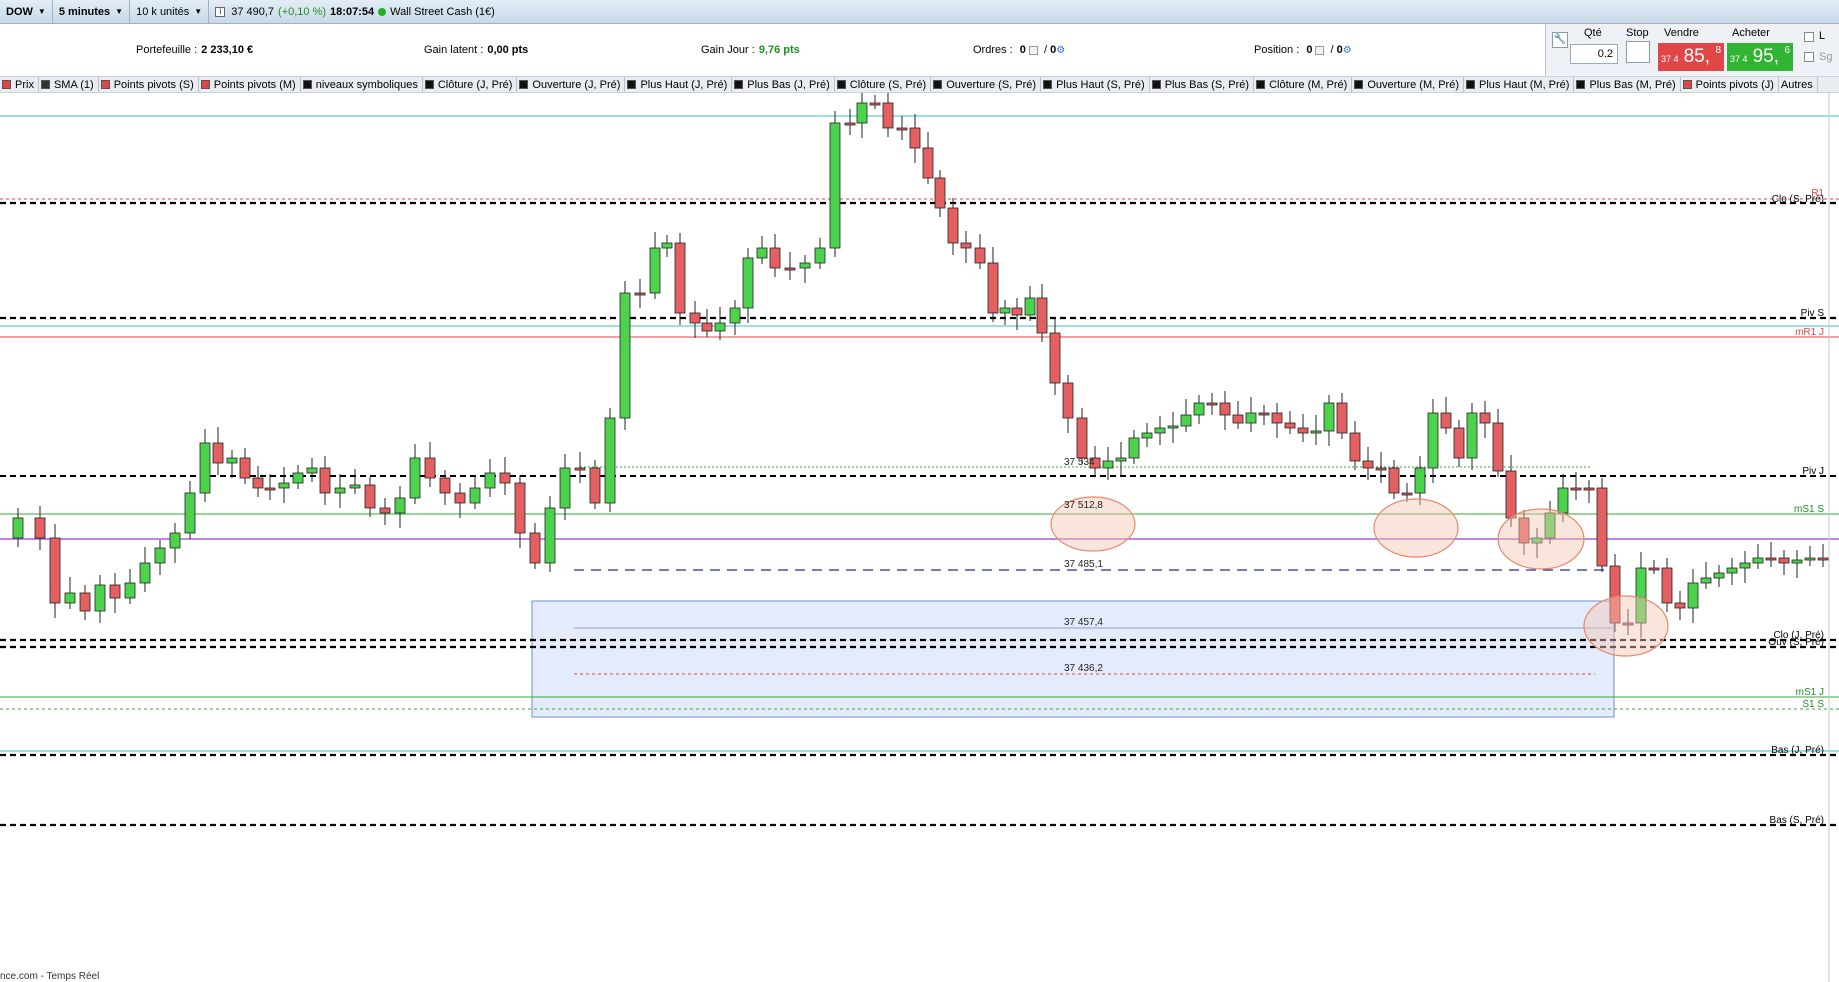  Describe the element at coordinates (783, 84) in the screenshot. I see `legend-item: Plus Bas (J, Pré)` at that location.